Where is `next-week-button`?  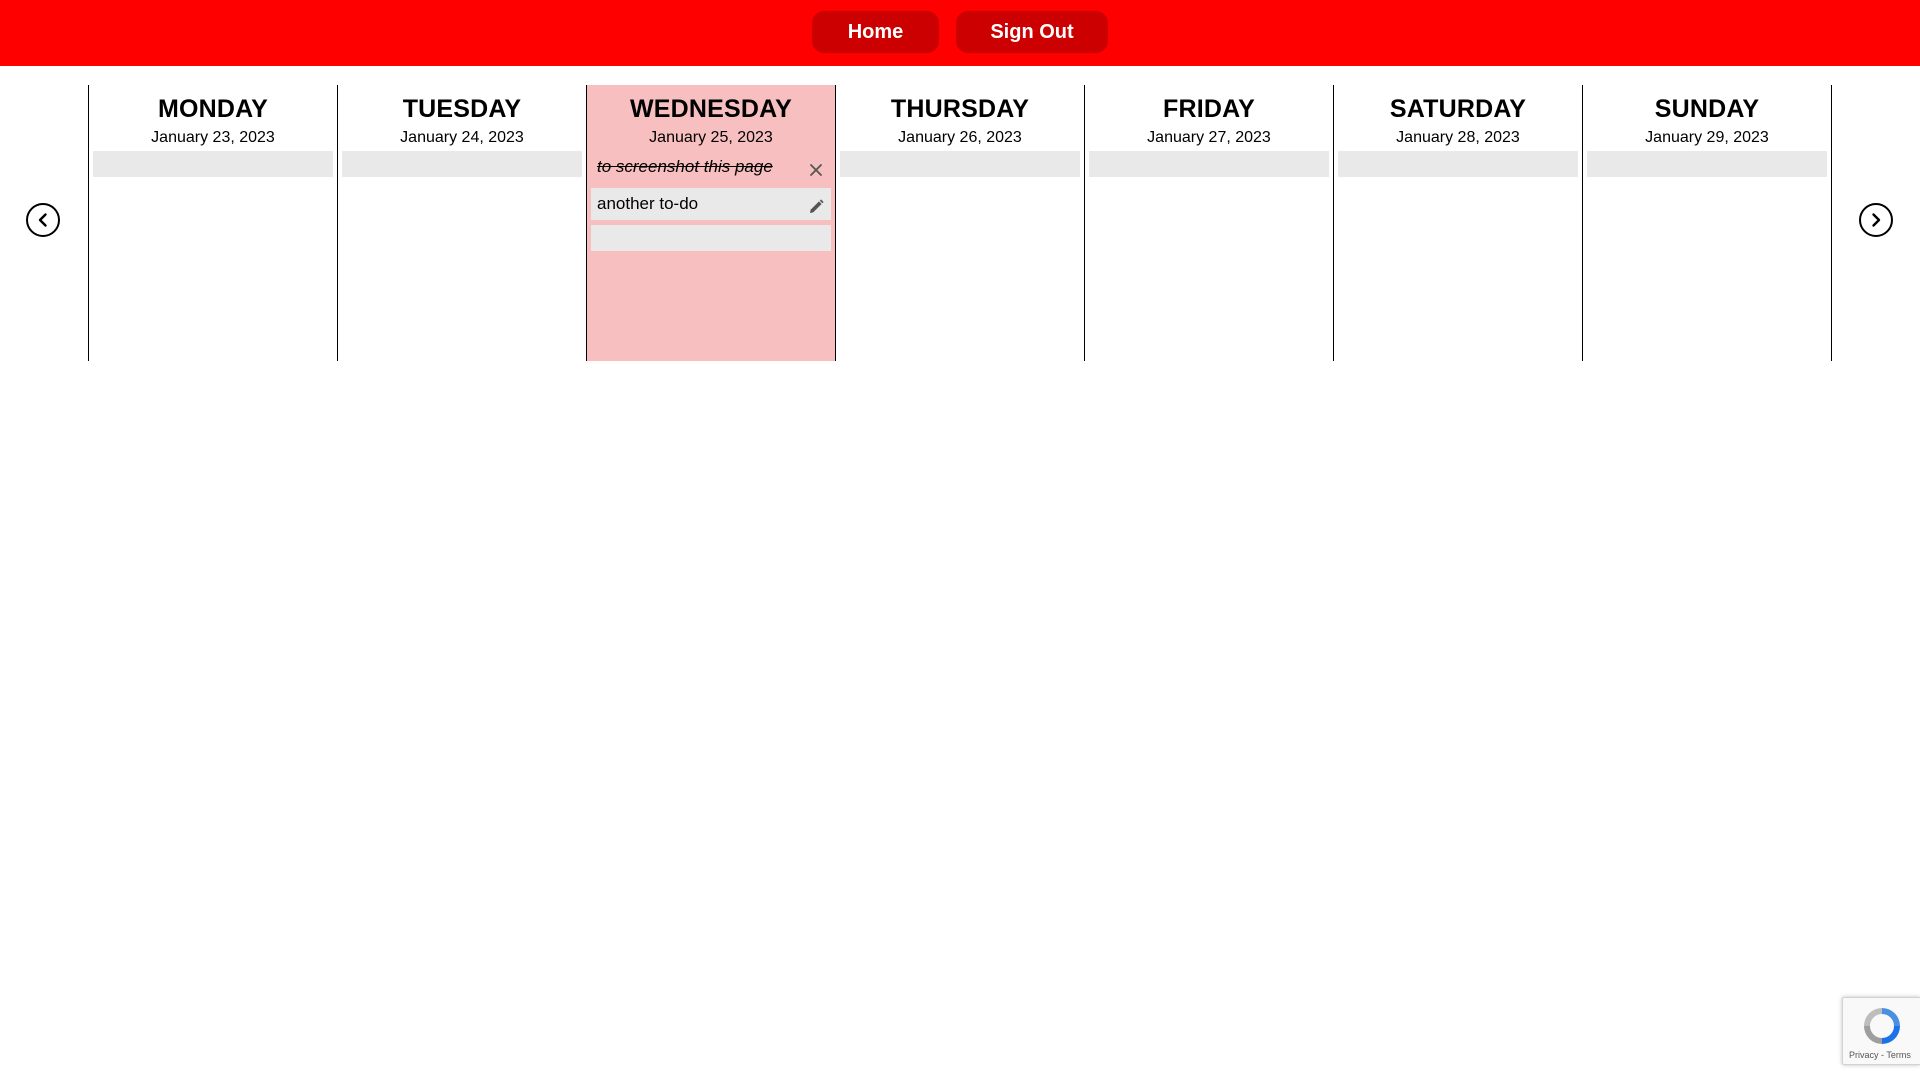
next-week-button is located at coordinates (1876, 220).